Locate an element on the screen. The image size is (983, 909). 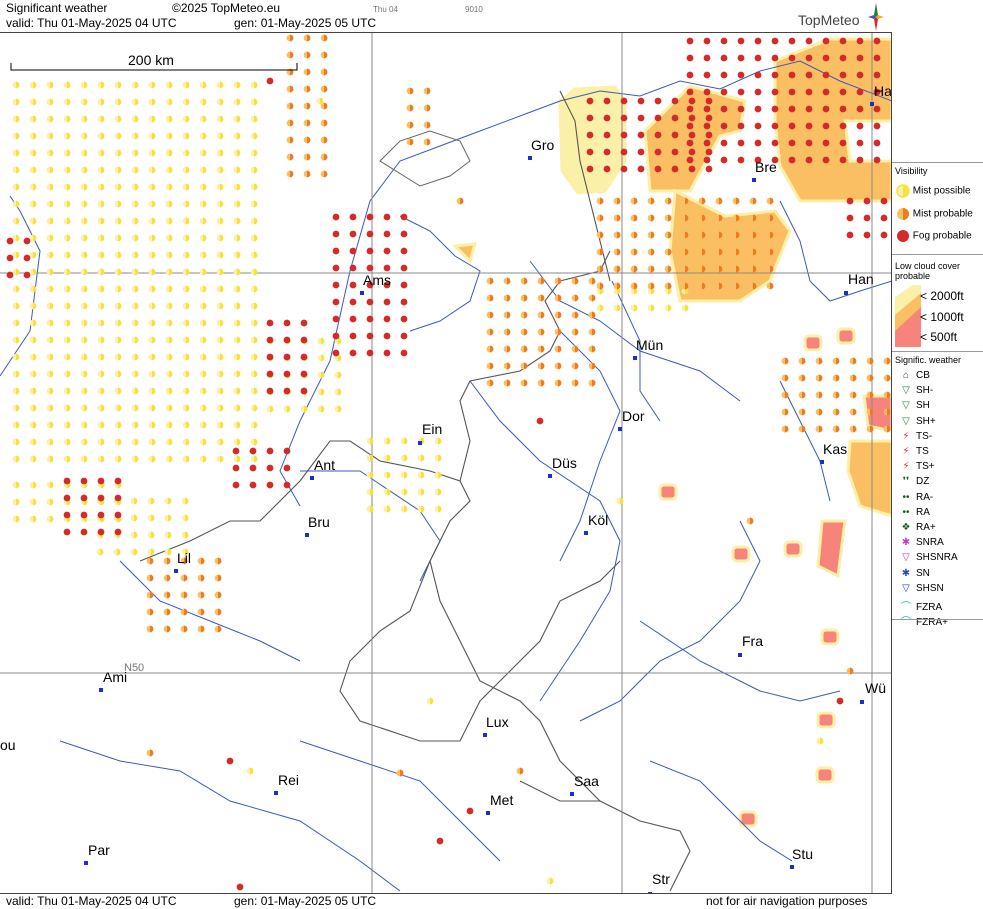
legend-sig-ts: ⚡ TS- is located at coordinates (914, 436).